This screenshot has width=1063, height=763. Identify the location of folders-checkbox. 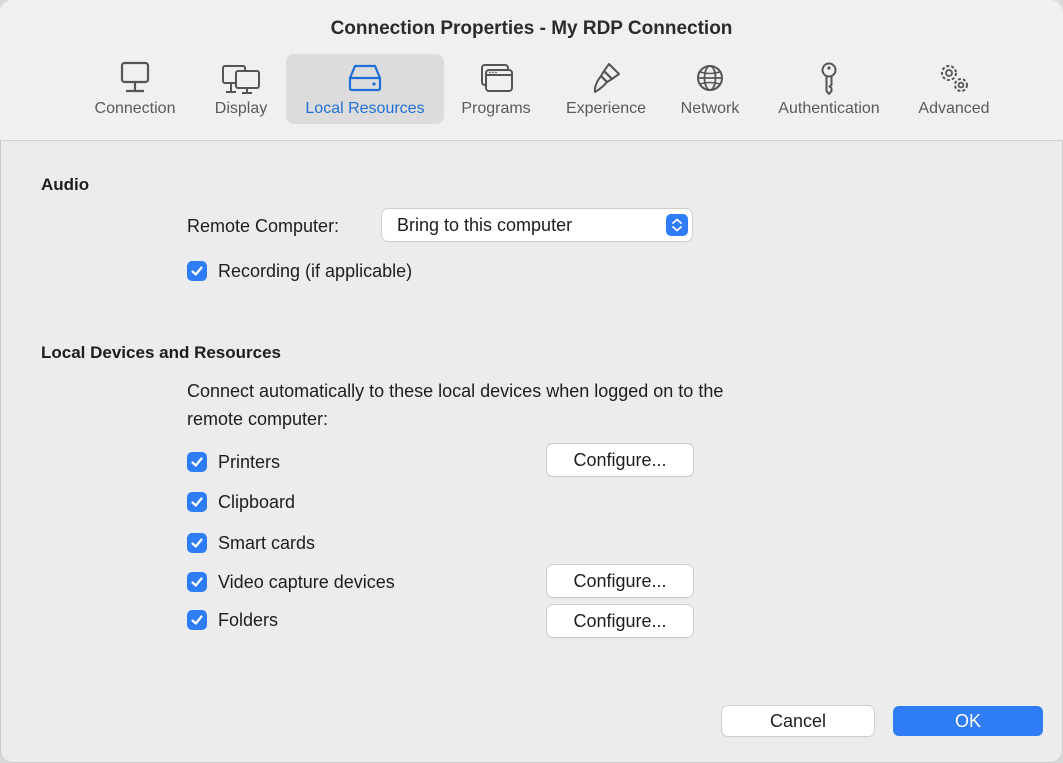
(197, 620).